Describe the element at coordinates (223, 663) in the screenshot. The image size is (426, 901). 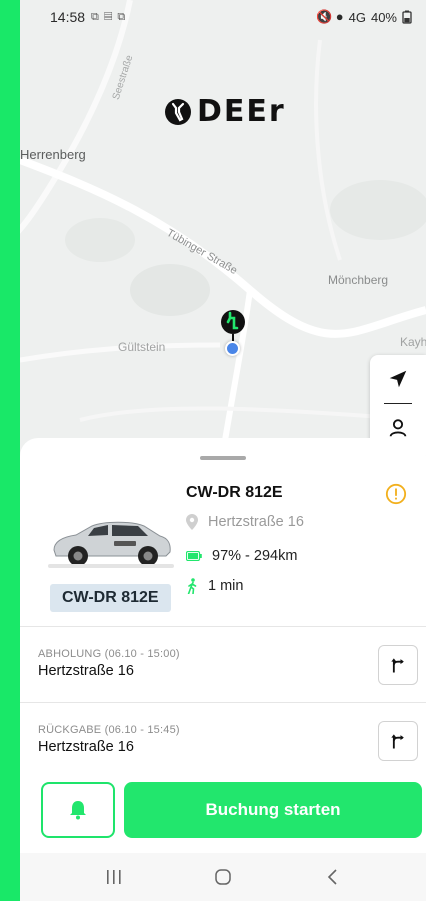
I see `pickup-slot: ABHOLUNG (06.10 - 15:00) Hertzstraße 16` at that location.